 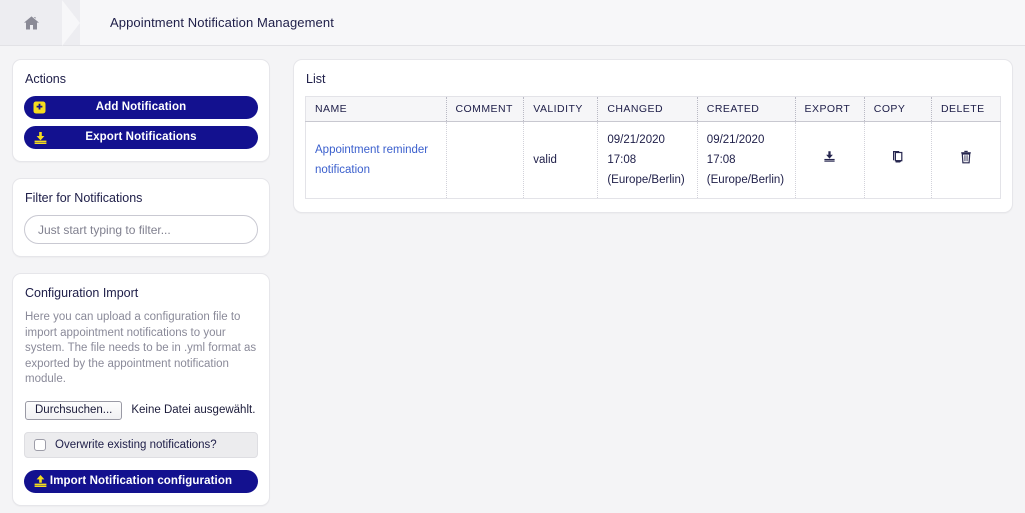 What do you see at coordinates (40, 481) in the screenshot?
I see `upload-icon` at bounding box center [40, 481].